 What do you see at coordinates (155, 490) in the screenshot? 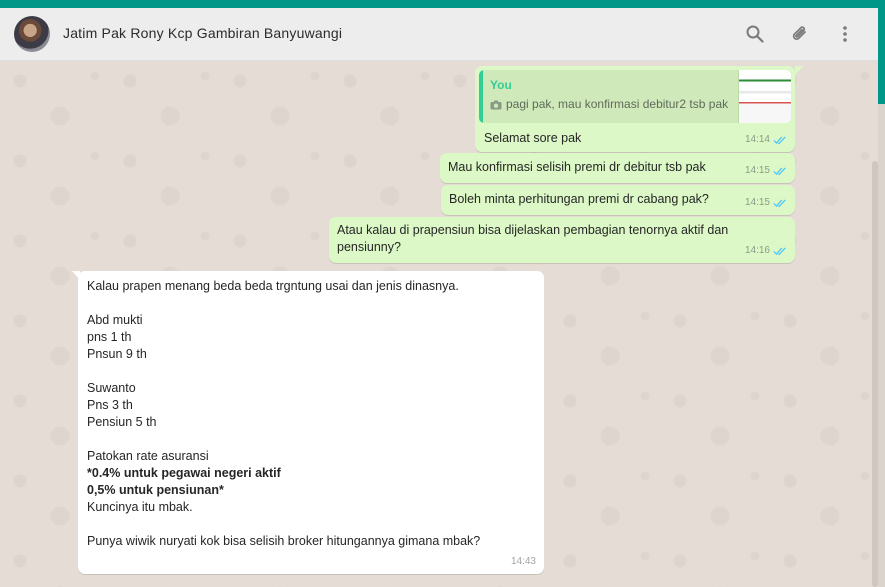
I see `message-line-bold: 0,5% untuk pensiunan*` at bounding box center [155, 490].